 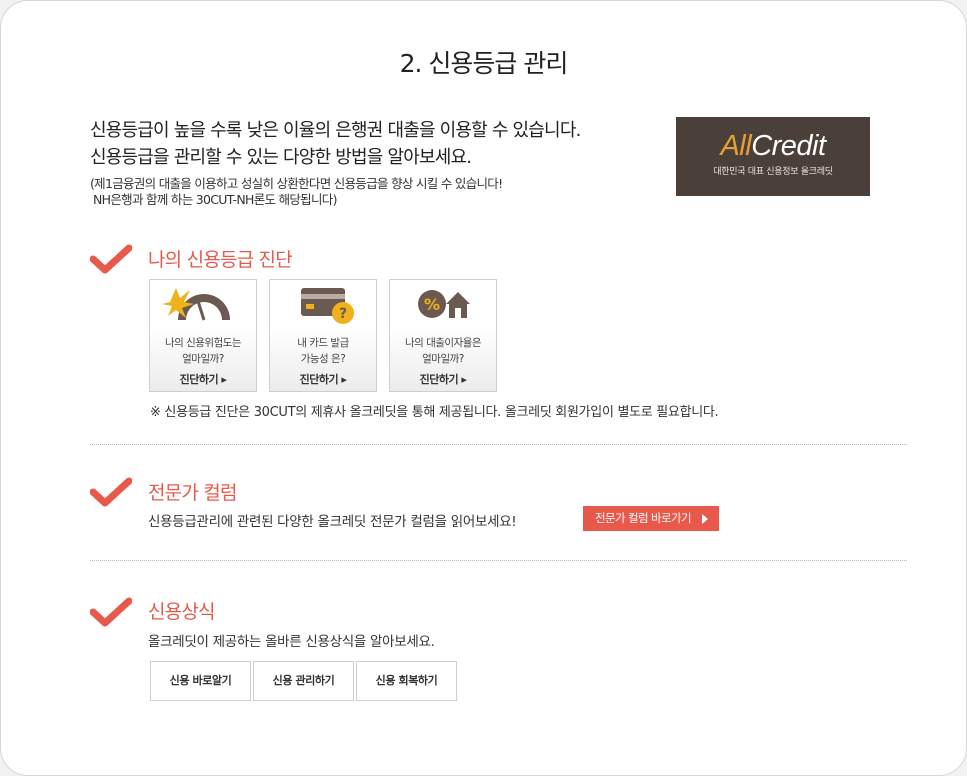 What do you see at coordinates (215, 199) in the screenshot?
I see `intro-note-2: NH은행과 함께 하는 30CUT-NH론도 해당됩니다)` at bounding box center [215, 199].